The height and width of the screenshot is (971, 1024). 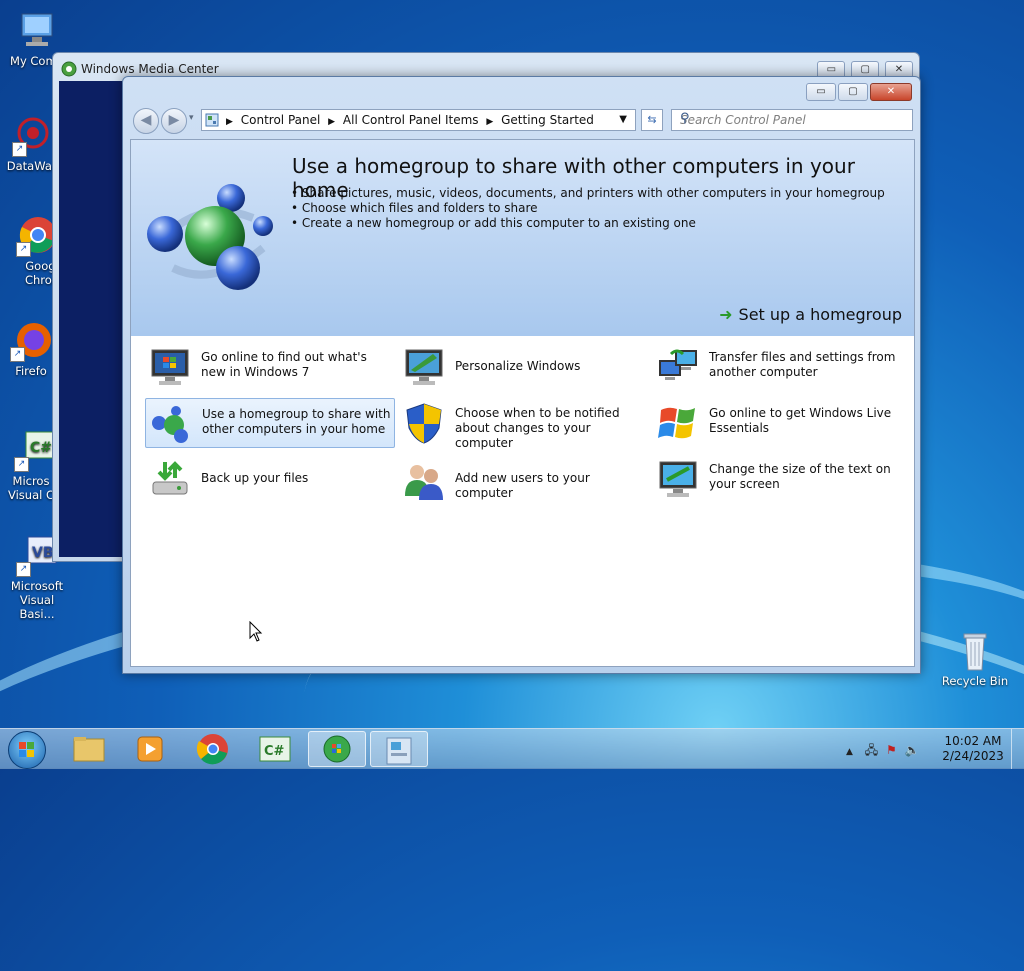 I want to click on task-label: Go online to get Windows Live Essentials, so click(x=800, y=420).